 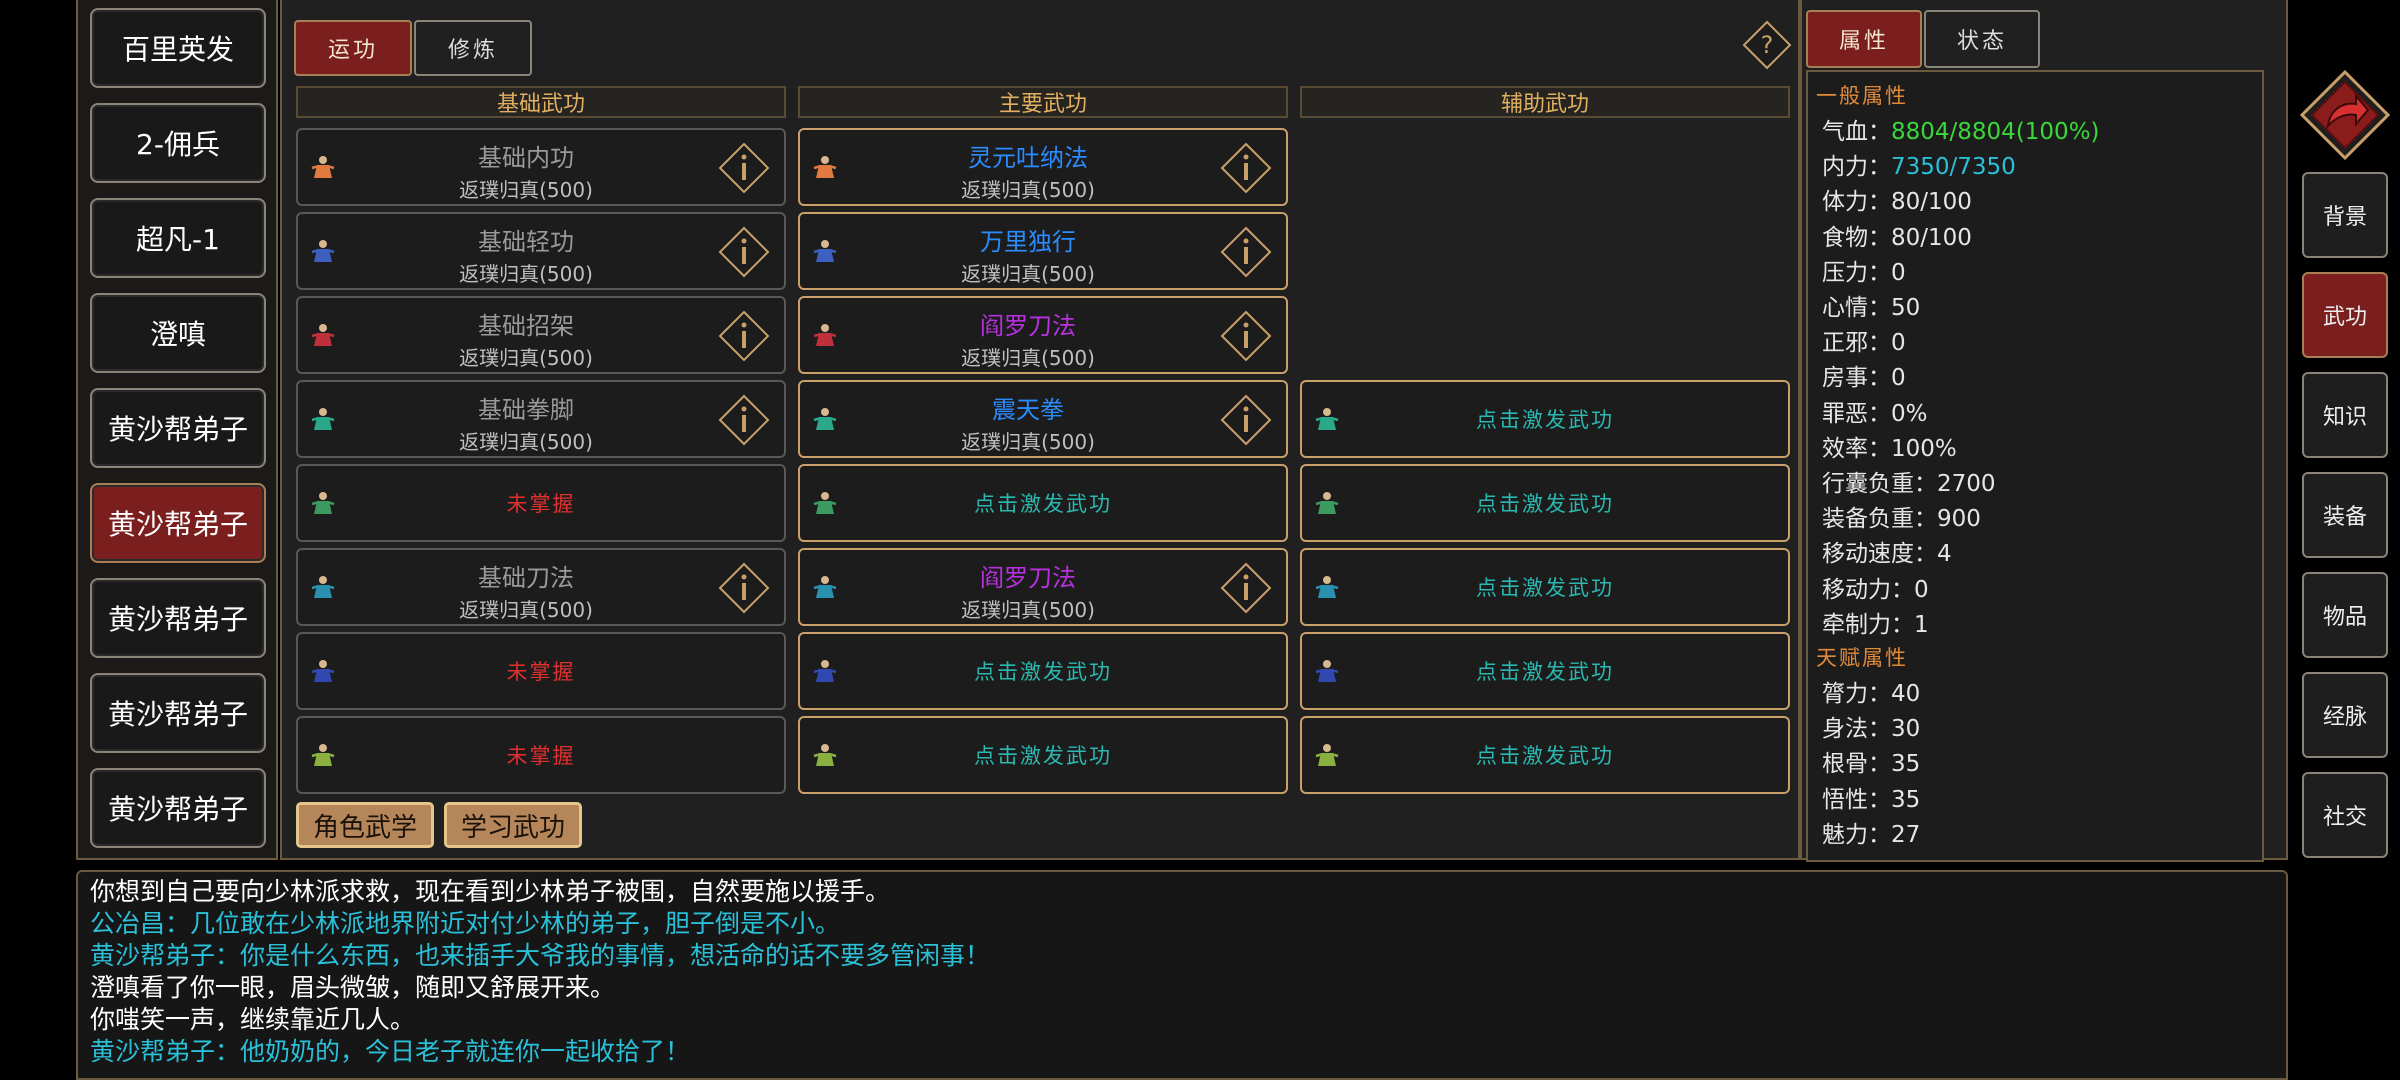 What do you see at coordinates (1327, 419) in the screenshot?
I see `fist-icon` at bounding box center [1327, 419].